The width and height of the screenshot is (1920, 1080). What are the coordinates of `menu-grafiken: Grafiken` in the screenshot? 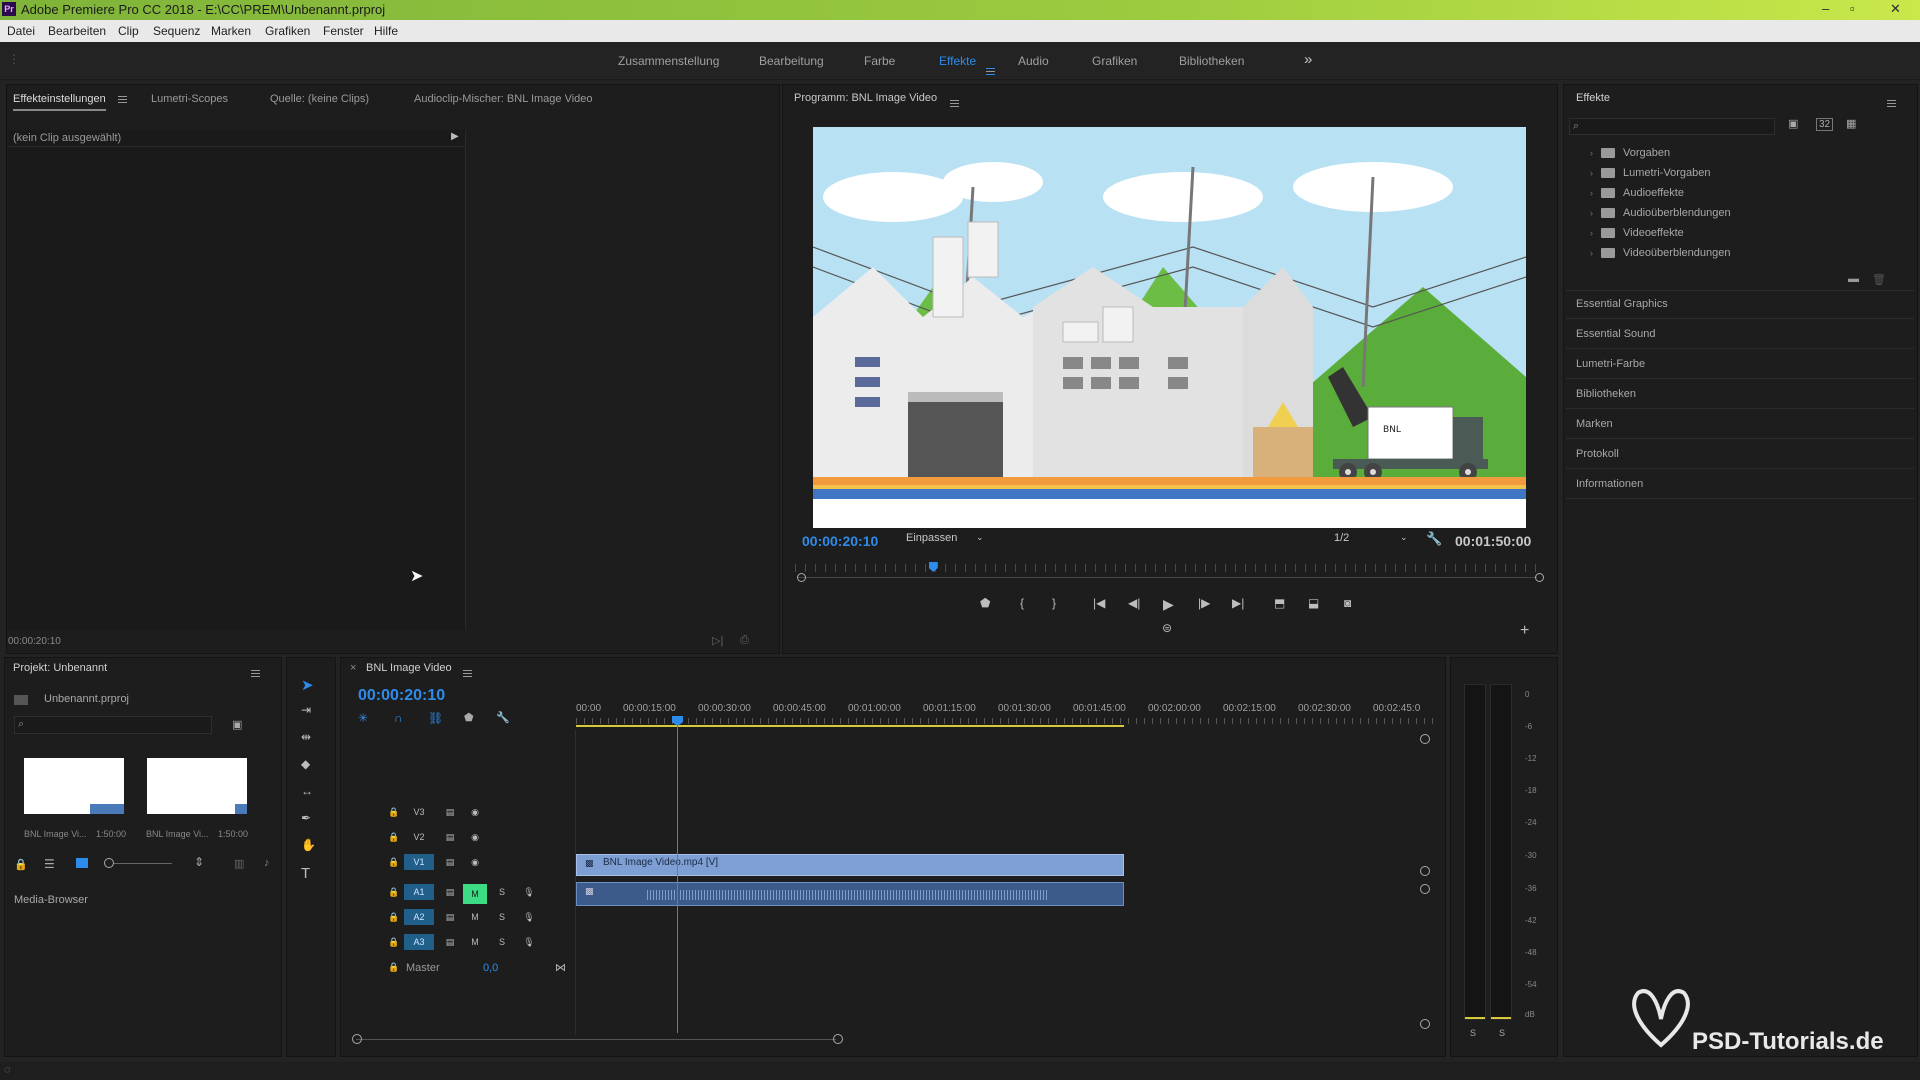 It's located at (287, 31).